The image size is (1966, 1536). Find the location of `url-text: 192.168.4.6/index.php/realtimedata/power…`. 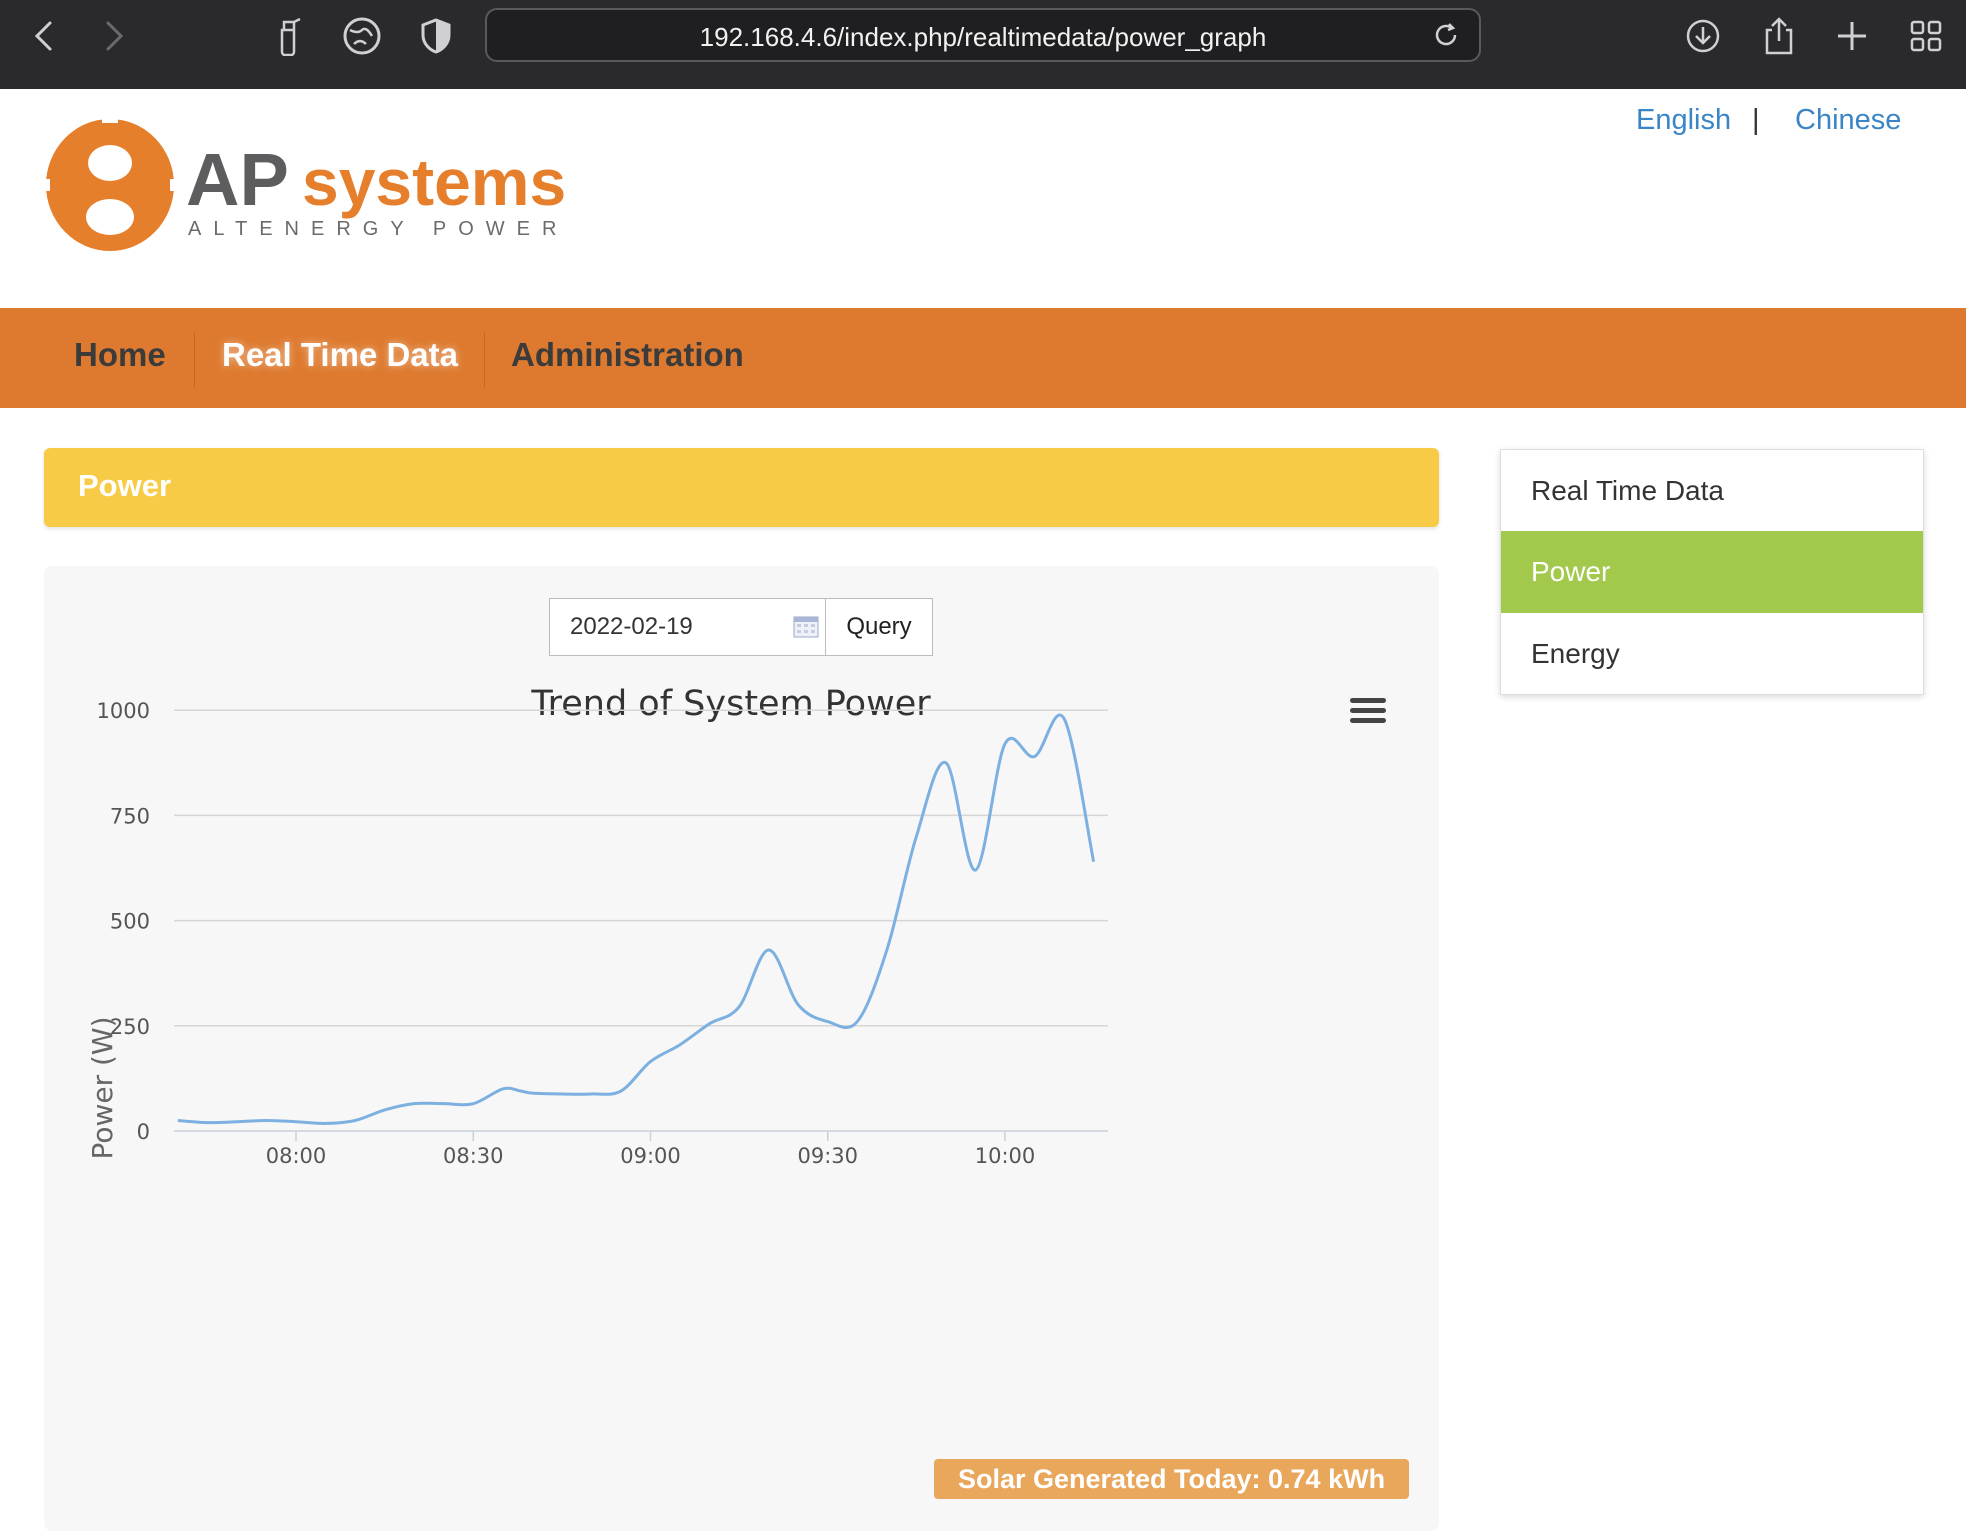

url-text: 192.168.4.6/index.php/realtimedata/power… is located at coordinates (983, 37).